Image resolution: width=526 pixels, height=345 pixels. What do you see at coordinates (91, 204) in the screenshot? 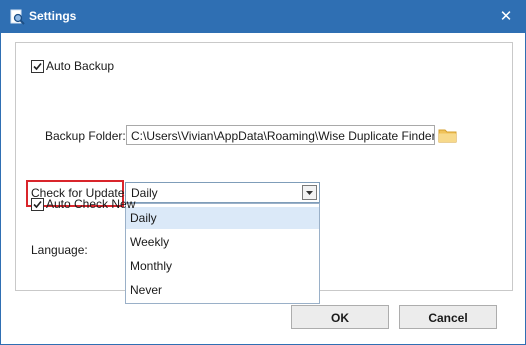
I see `auto-check-label: Auto Check New` at bounding box center [91, 204].